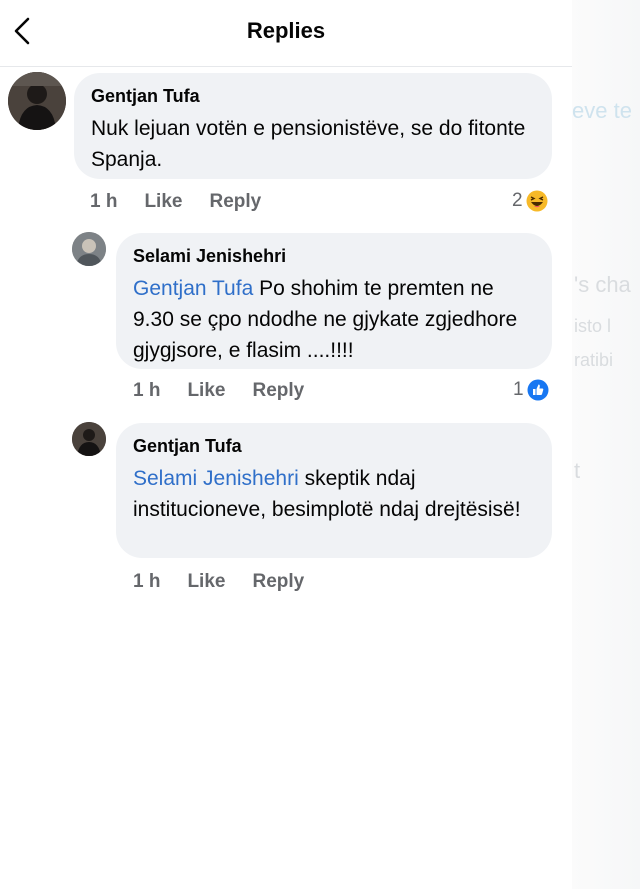 This screenshot has width=640, height=889. What do you see at coordinates (537, 201) in the screenshot?
I see `haha-emoji-icon` at bounding box center [537, 201].